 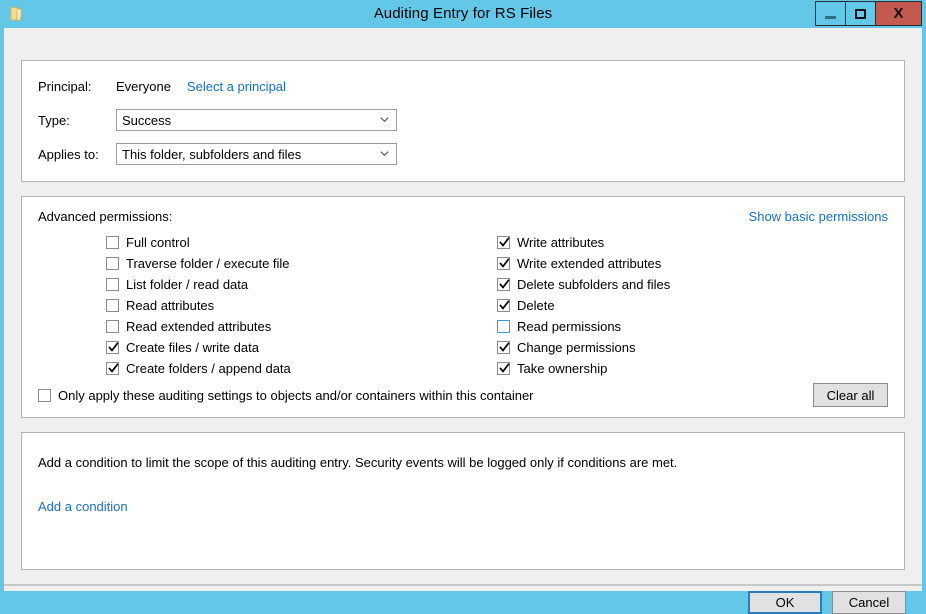 What do you see at coordinates (594, 284) in the screenshot?
I see `permission-label: Delete subfolders and files` at bounding box center [594, 284].